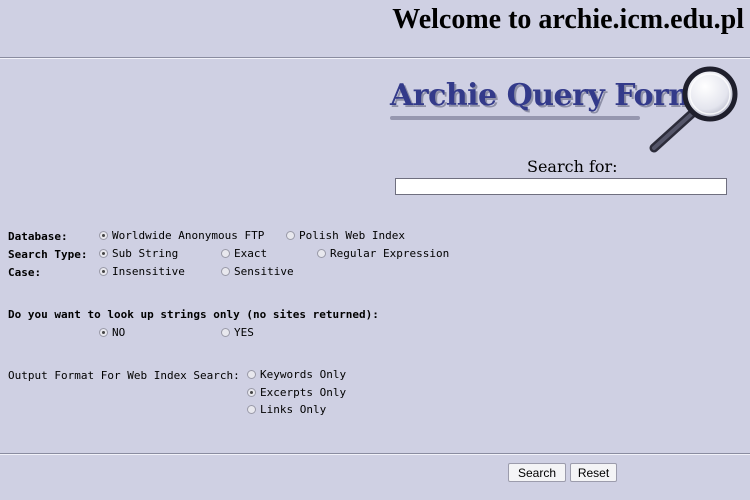 This screenshot has width=750, height=500. What do you see at coordinates (375, 454) in the screenshot?
I see `bottom-divider` at bounding box center [375, 454].